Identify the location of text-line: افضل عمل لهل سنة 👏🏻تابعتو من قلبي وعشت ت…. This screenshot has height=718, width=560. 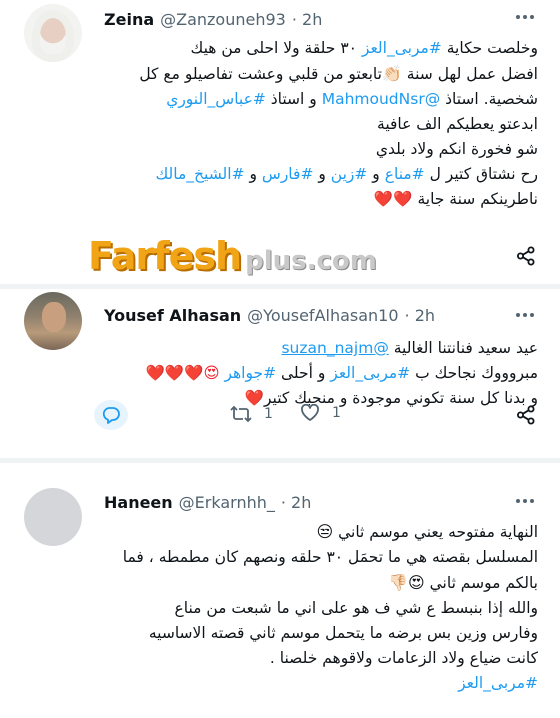
(294, 74).